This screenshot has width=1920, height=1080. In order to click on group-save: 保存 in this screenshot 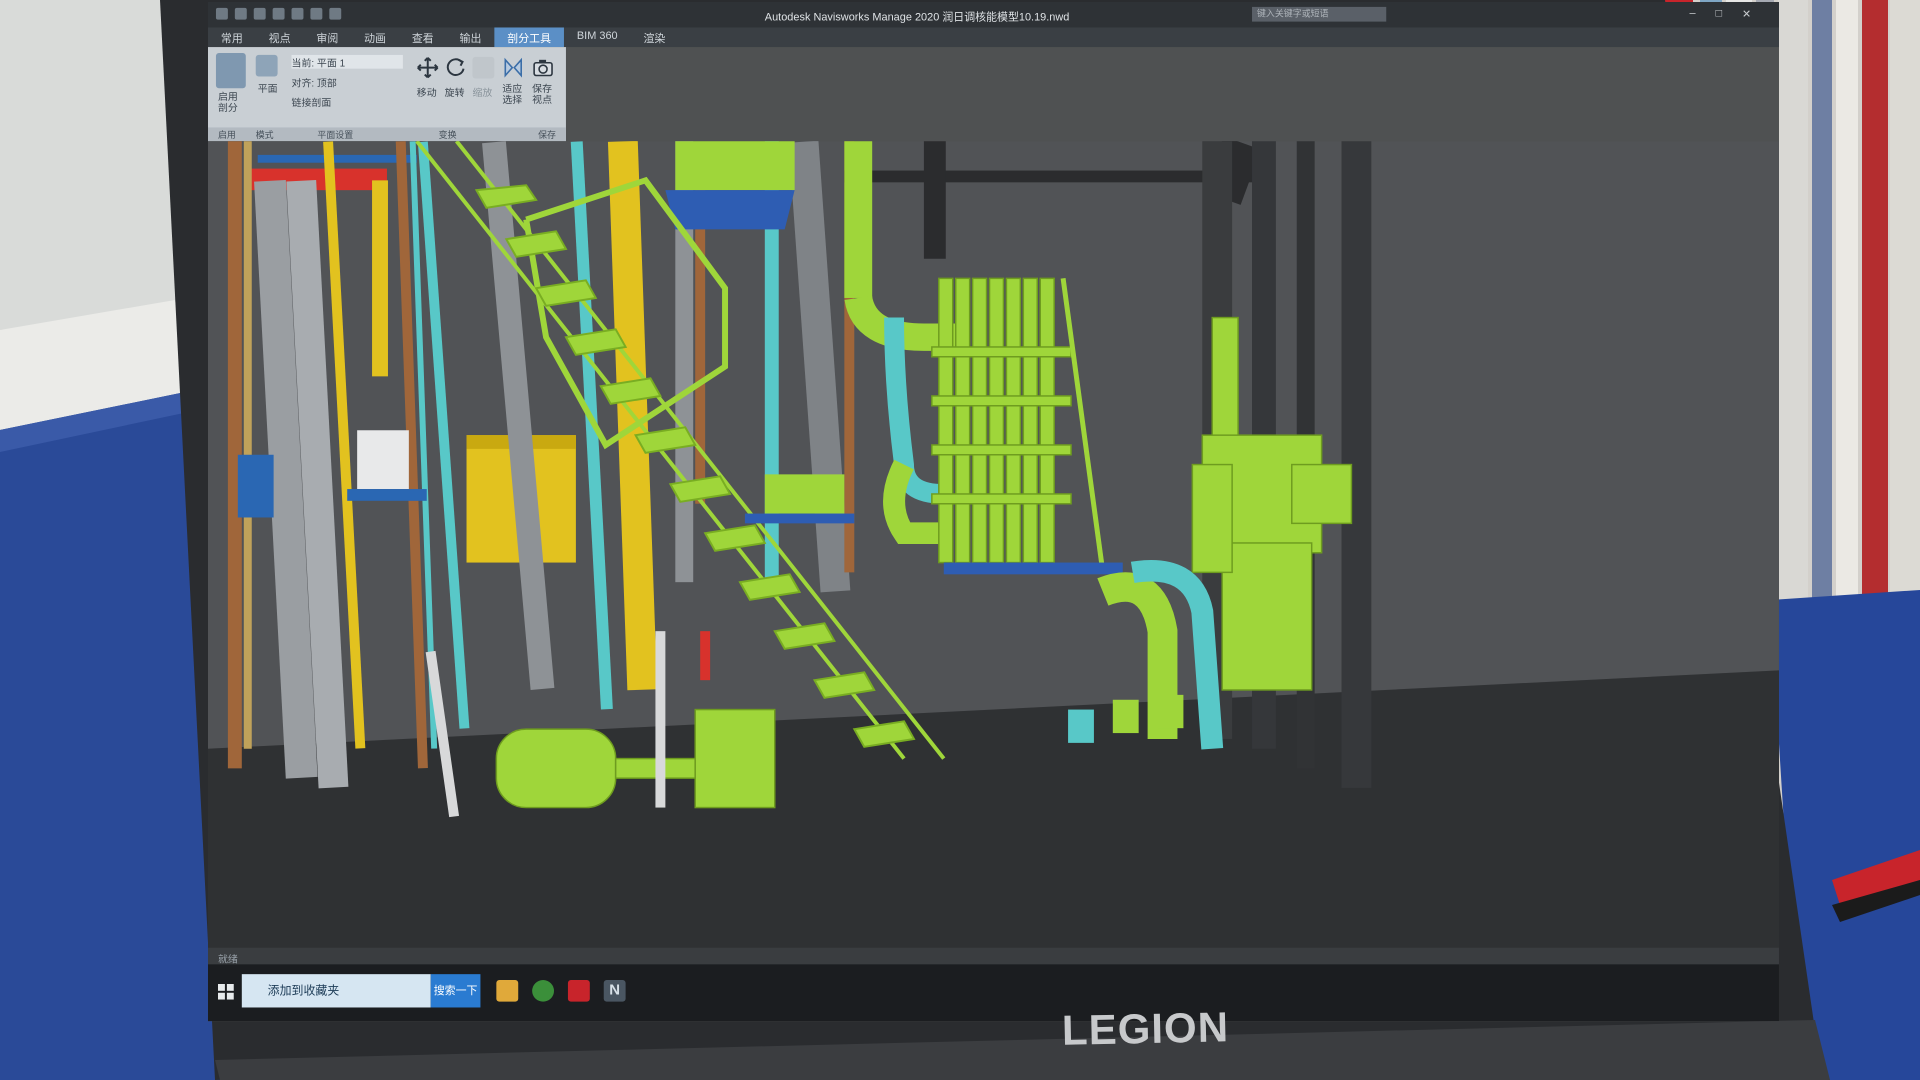, I will do `click(547, 135)`.